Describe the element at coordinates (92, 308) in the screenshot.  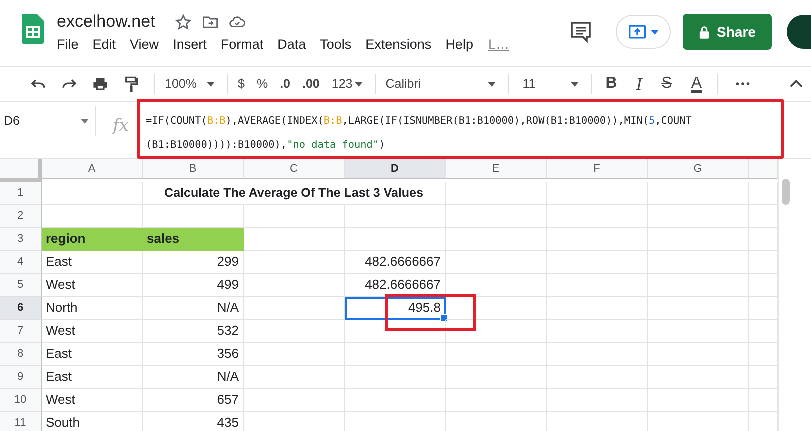
I see `table-cell: North` at that location.